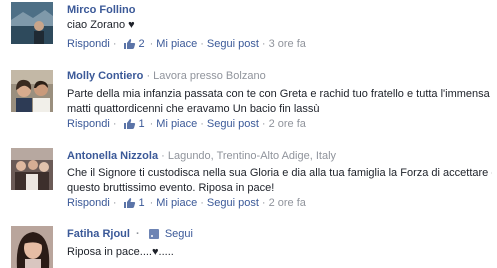  I want to click on like-count: 2, so click(141, 44).